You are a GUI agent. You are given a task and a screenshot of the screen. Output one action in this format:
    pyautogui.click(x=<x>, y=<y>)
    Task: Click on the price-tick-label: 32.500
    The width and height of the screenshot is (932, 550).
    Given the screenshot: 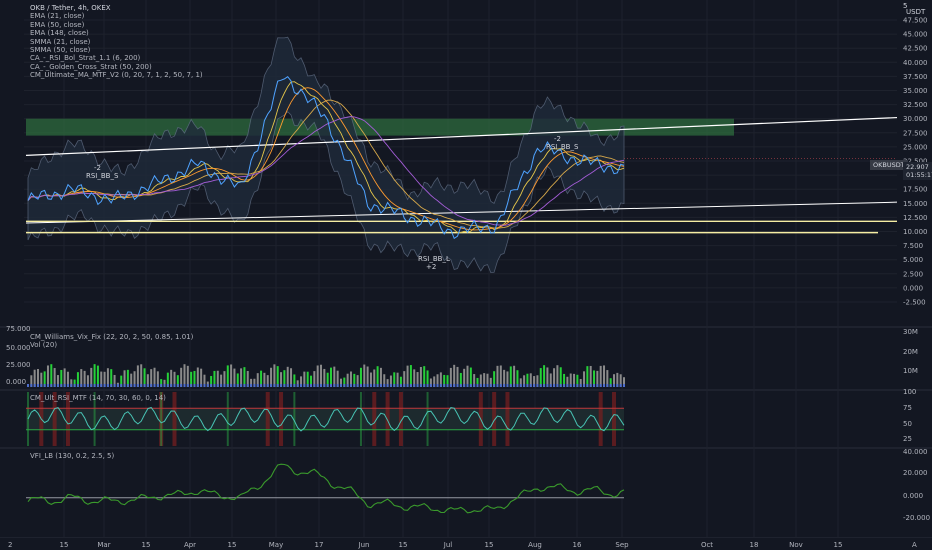 What is the action you would take?
    pyautogui.click(x=915, y=105)
    